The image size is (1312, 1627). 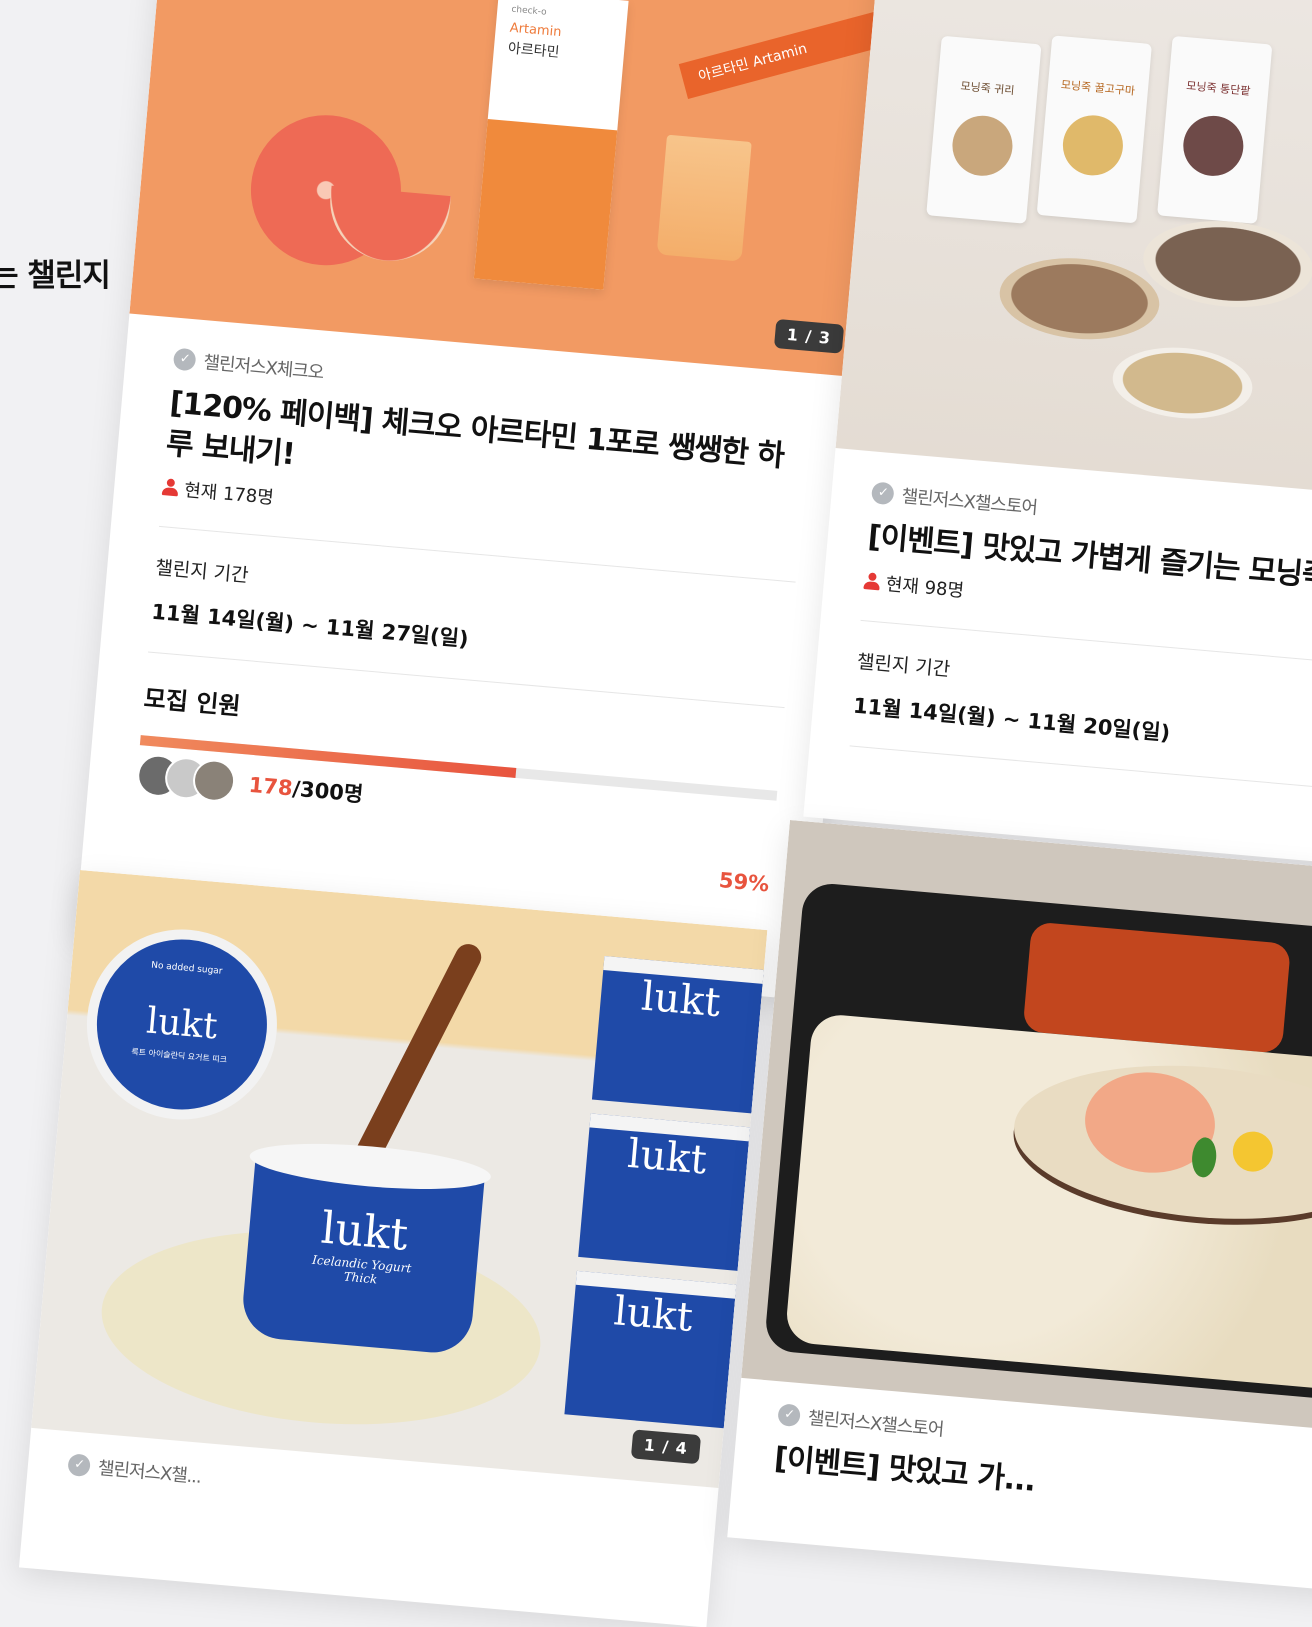 What do you see at coordinates (186, 968) in the screenshot?
I see `lid-label: No added sugar` at bounding box center [186, 968].